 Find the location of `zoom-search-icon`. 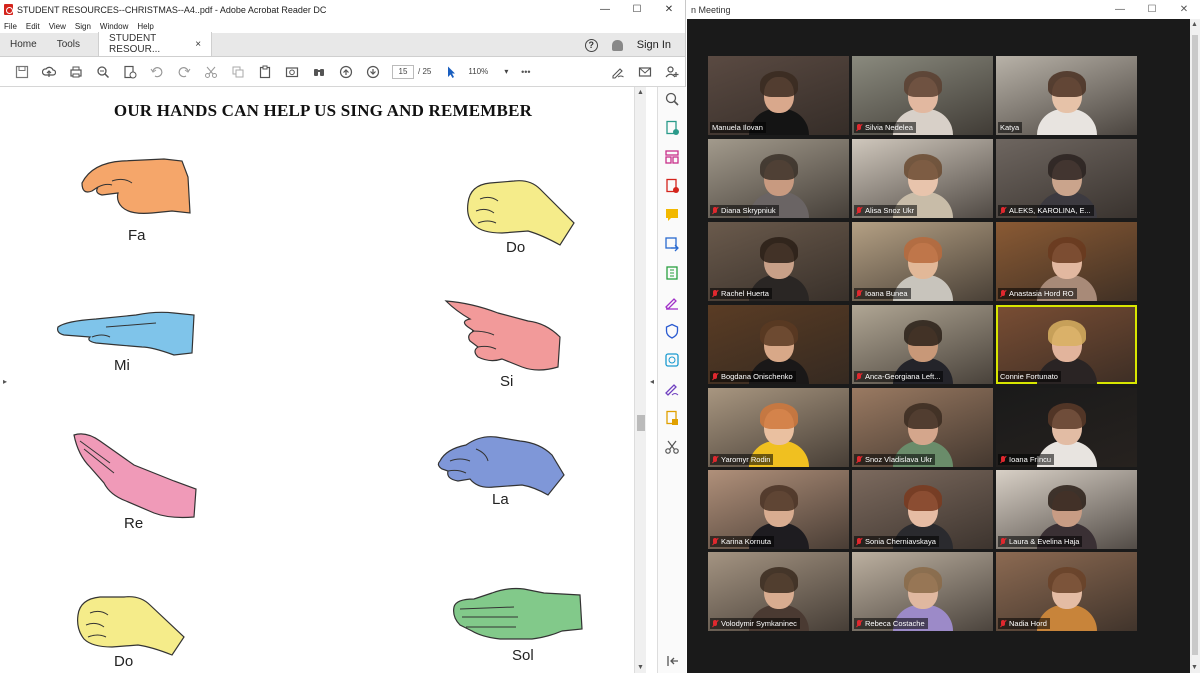

zoom-search-icon is located at coordinates (102, 72).